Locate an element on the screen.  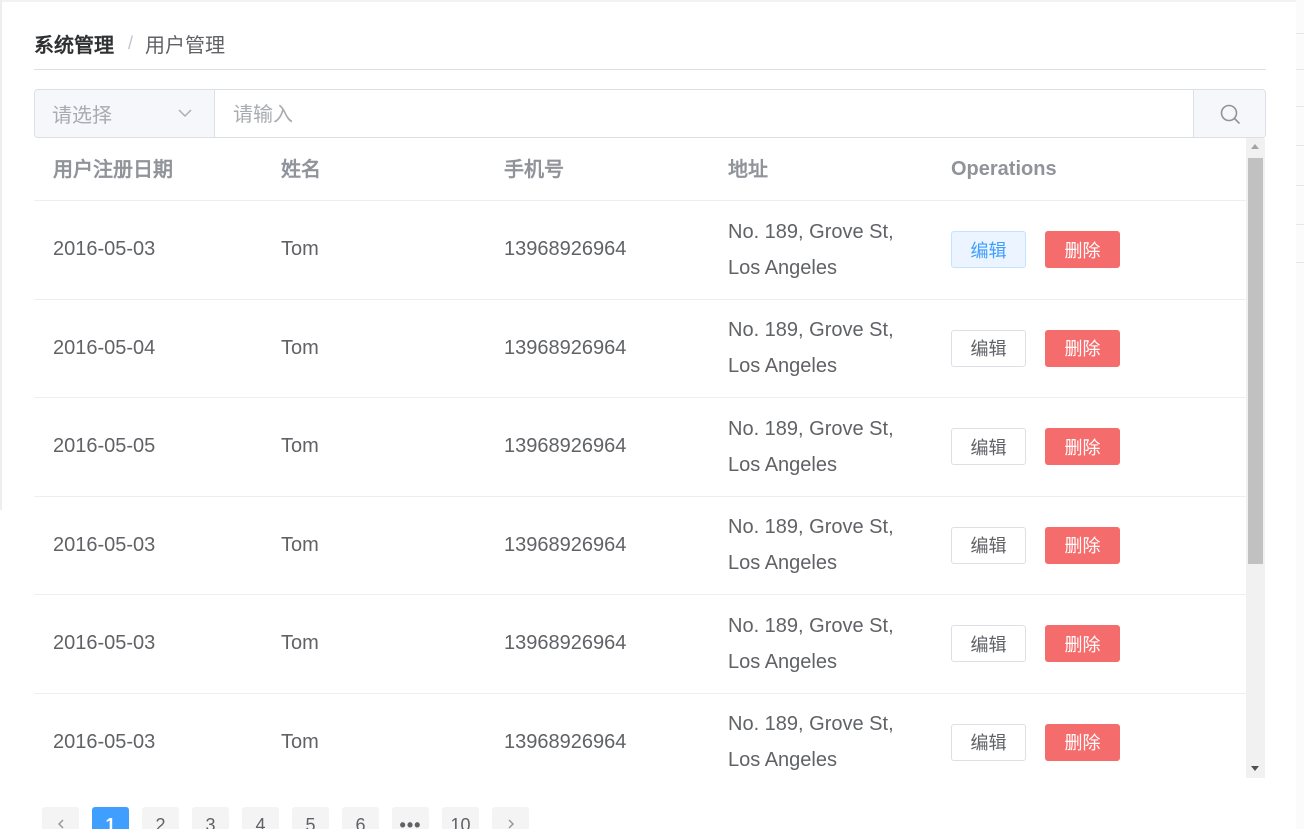
breadcrumb-item-system: 系统管理 is located at coordinates (74, 43).